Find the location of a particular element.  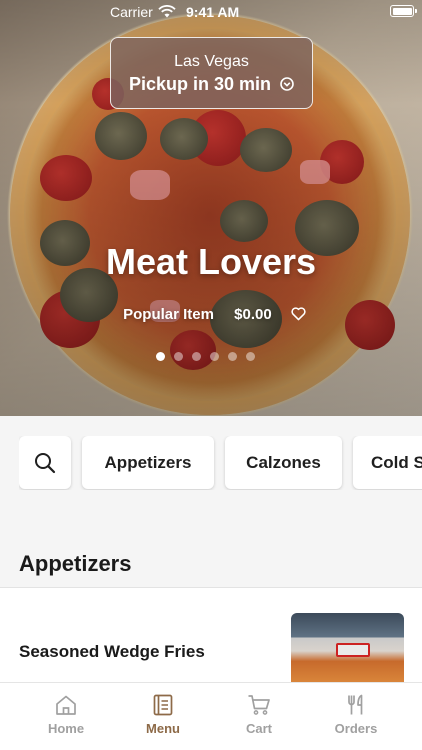

menu-icon is located at coordinates (163, 705).